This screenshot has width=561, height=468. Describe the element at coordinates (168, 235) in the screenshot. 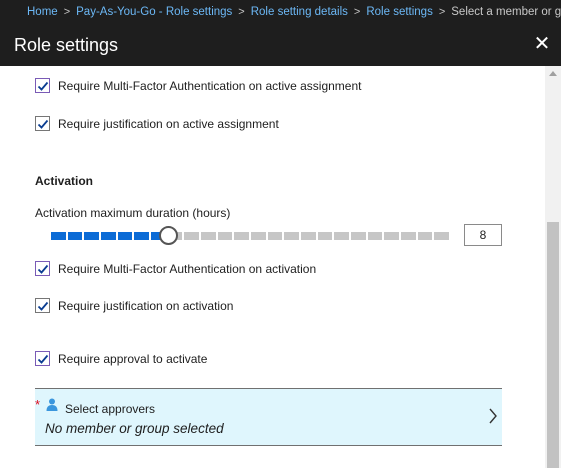

I see `slider-thumb` at that location.